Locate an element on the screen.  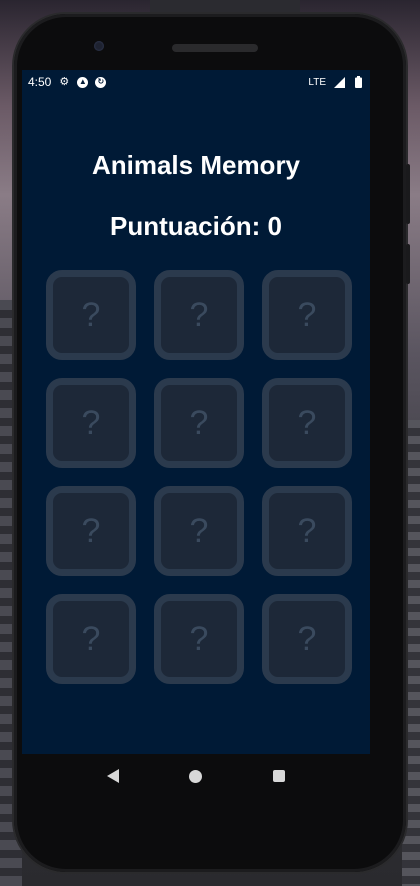
android-nav-bar is located at coordinates (196, 776).